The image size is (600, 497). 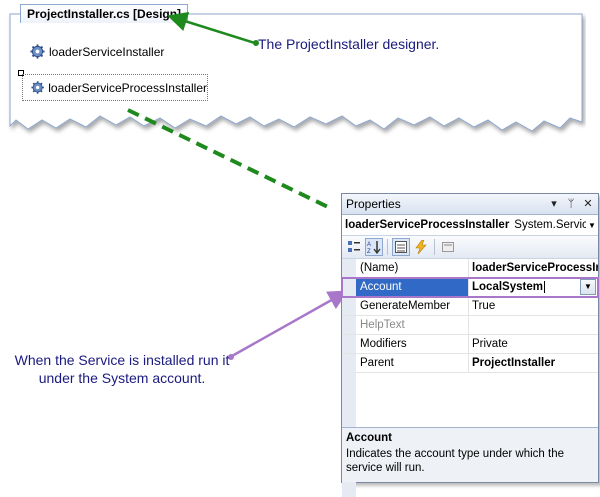 I want to click on tab-project-installer-design: ProjectInstaller.cs [Design], so click(x=104, y=13).